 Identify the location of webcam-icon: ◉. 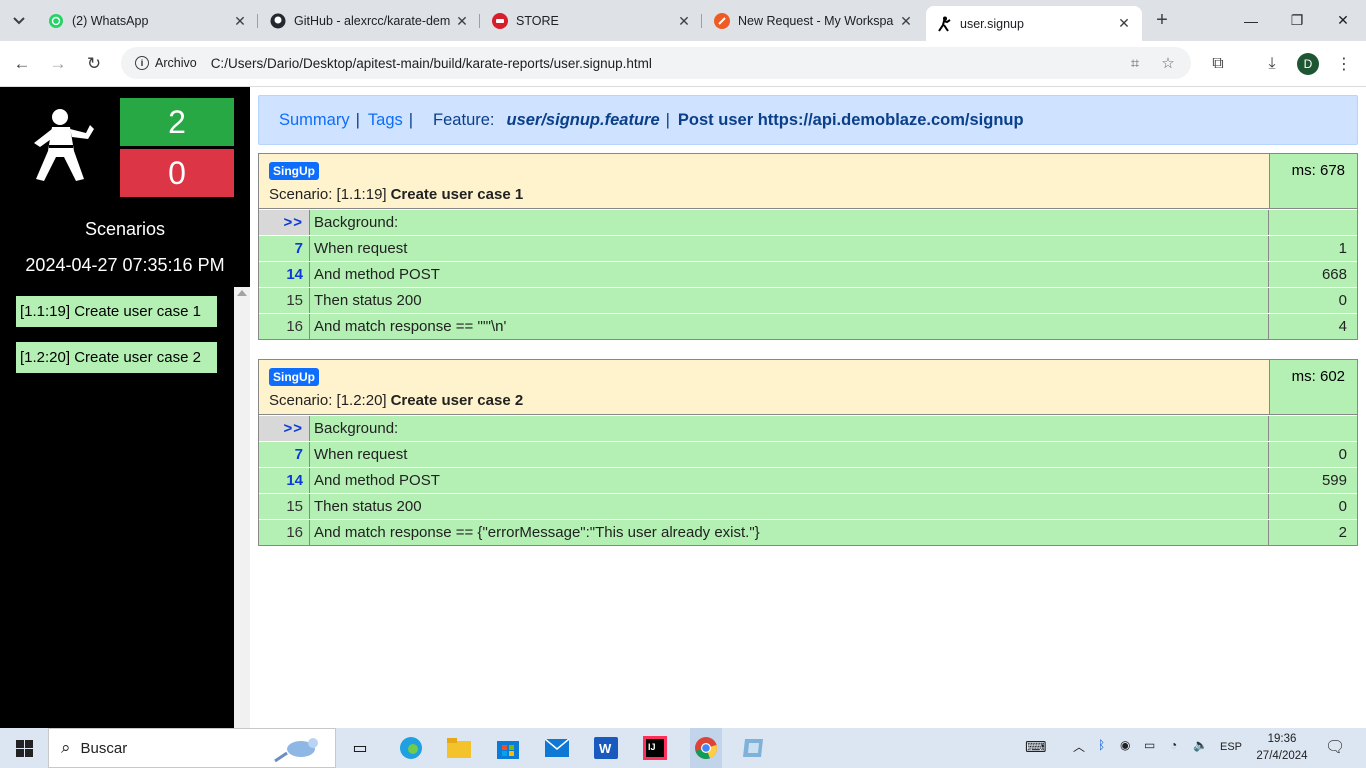
(1125, 745).